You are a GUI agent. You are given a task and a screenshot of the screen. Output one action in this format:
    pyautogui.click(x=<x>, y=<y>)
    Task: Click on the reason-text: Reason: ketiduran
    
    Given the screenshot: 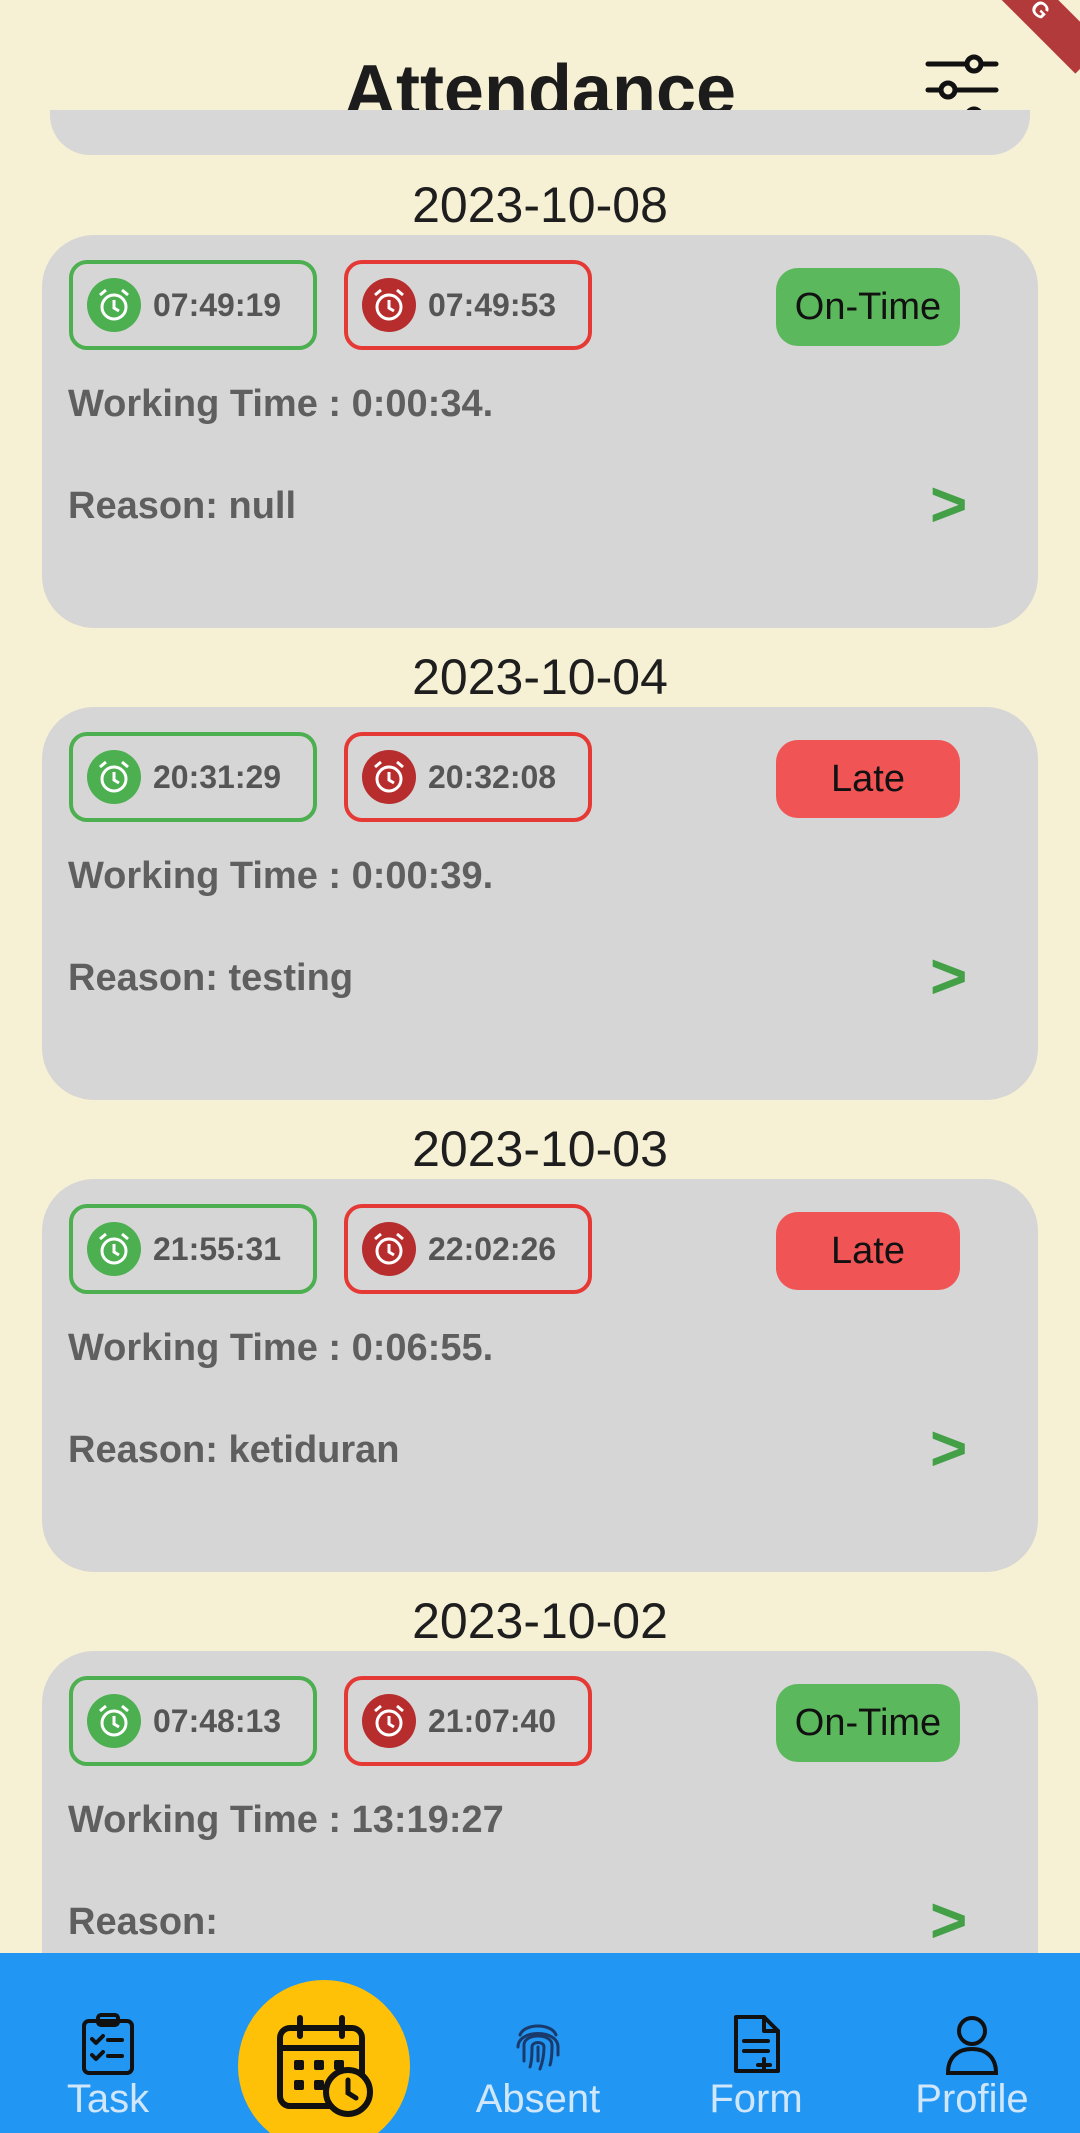 What is the action you would take?
    pyautogui.click(x=234, y=1450)
    